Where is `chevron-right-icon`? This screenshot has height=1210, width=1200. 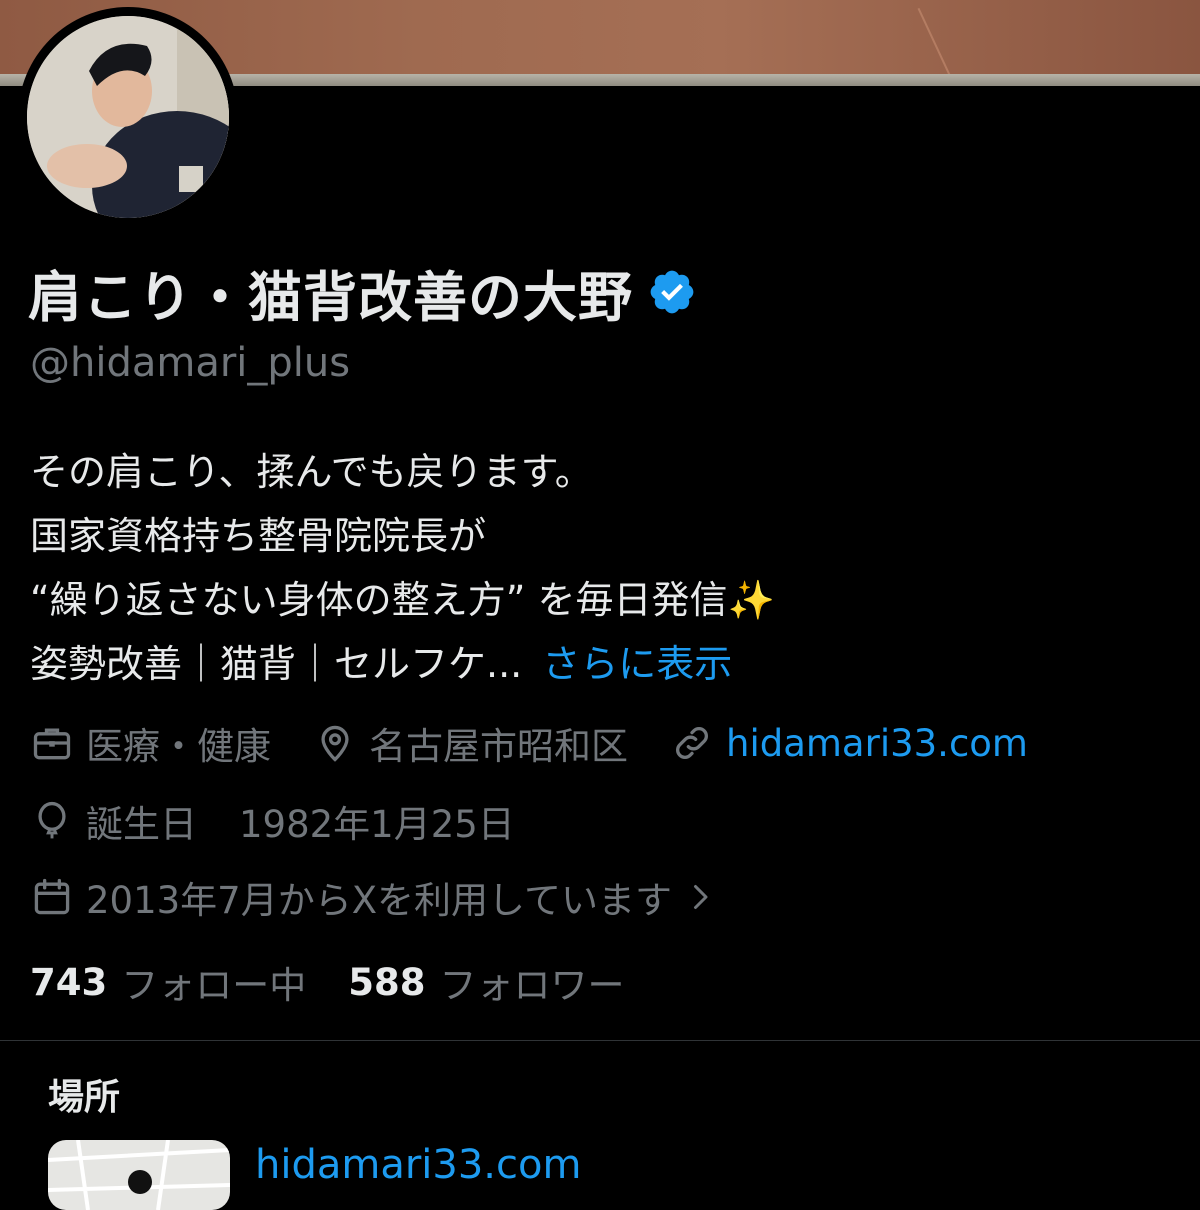
chevron-right-icon is located at coordinates (700, 897).